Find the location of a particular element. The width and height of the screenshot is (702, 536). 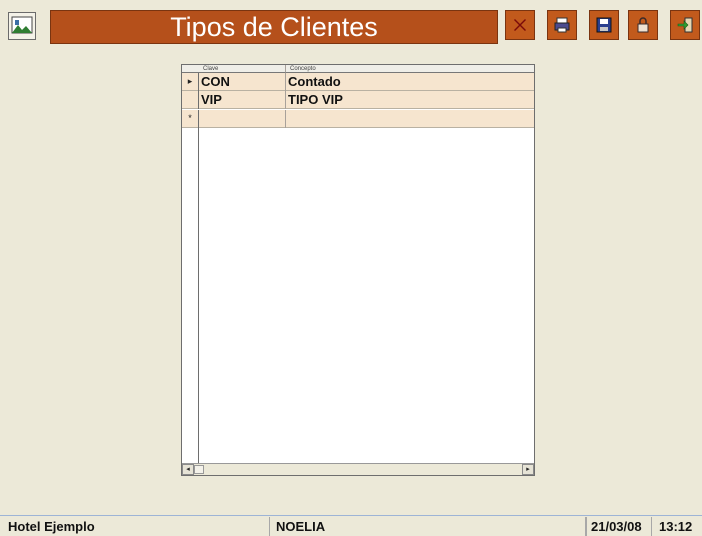

scroll-thumb is located at coordinates (199, 469).